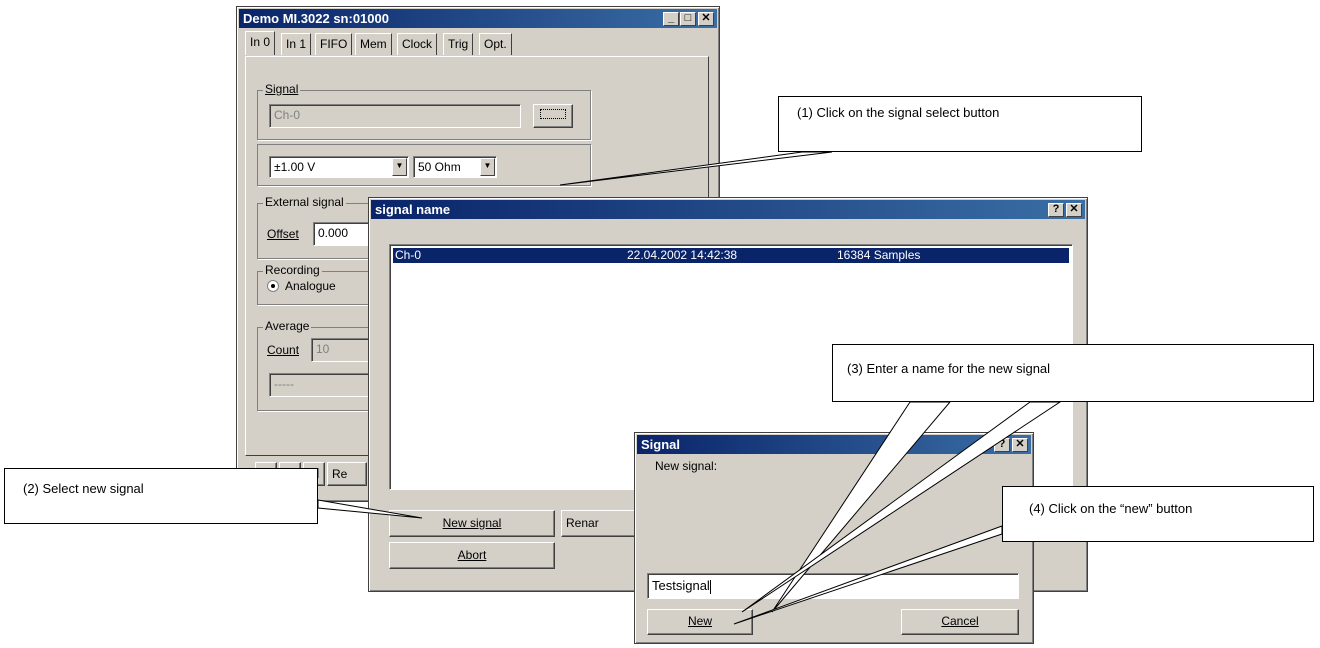  Describe the element at coordinates (710, 586) in the screenshot. I see `text-cursor` at that location.